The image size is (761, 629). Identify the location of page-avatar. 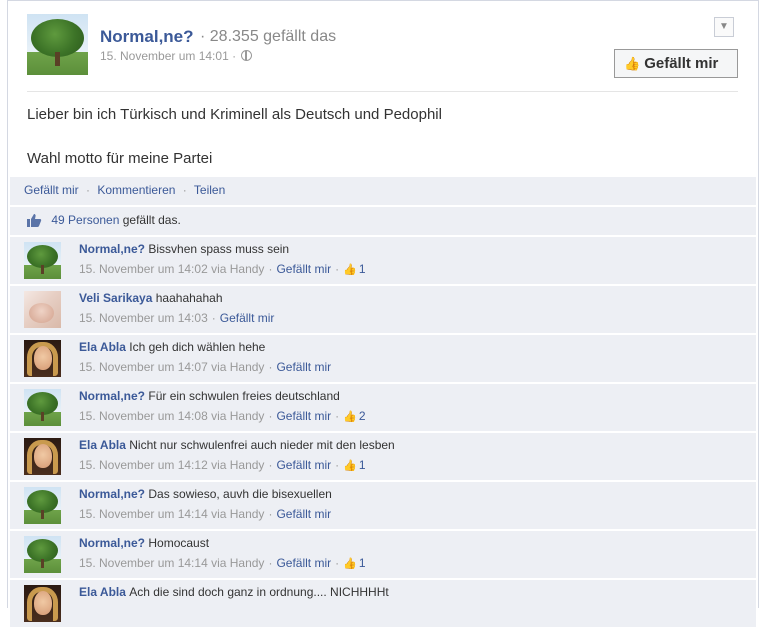
(57, 44).